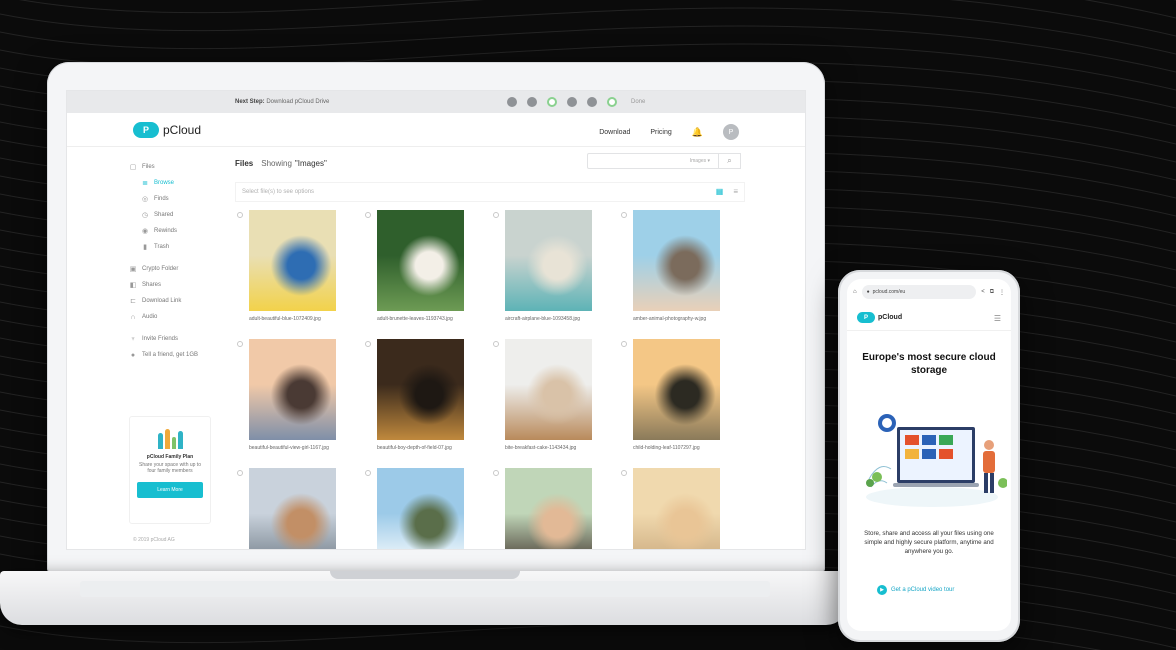  I want to click on photo-tile: adult-brunette-leaves-1193743.jpg, so click(427, 270).